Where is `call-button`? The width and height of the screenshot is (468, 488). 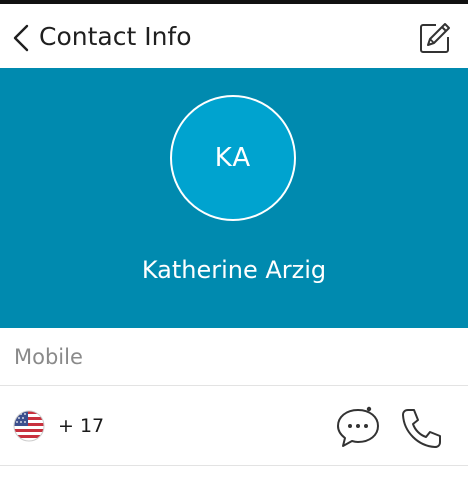 call-button is located at coordinates (421, 429).